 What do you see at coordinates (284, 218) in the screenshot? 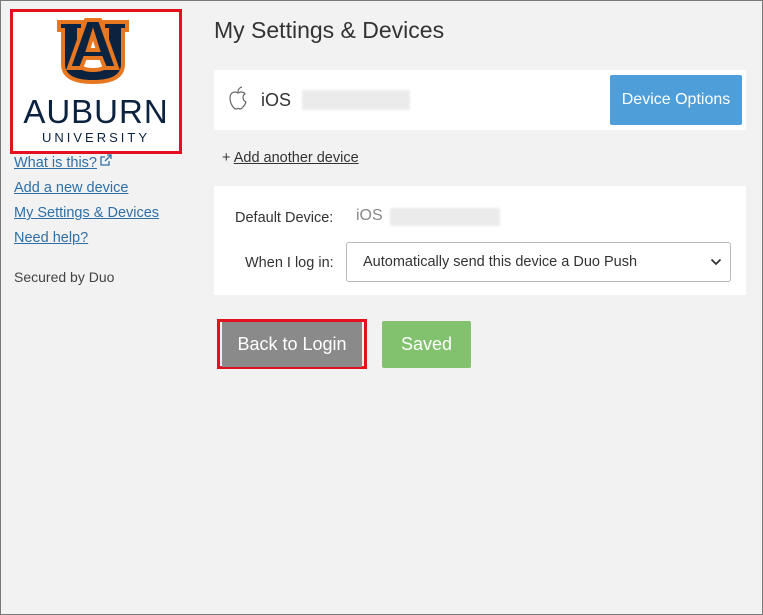
I see `default-device-label: Default Device:` at bounding box center [284, 218].